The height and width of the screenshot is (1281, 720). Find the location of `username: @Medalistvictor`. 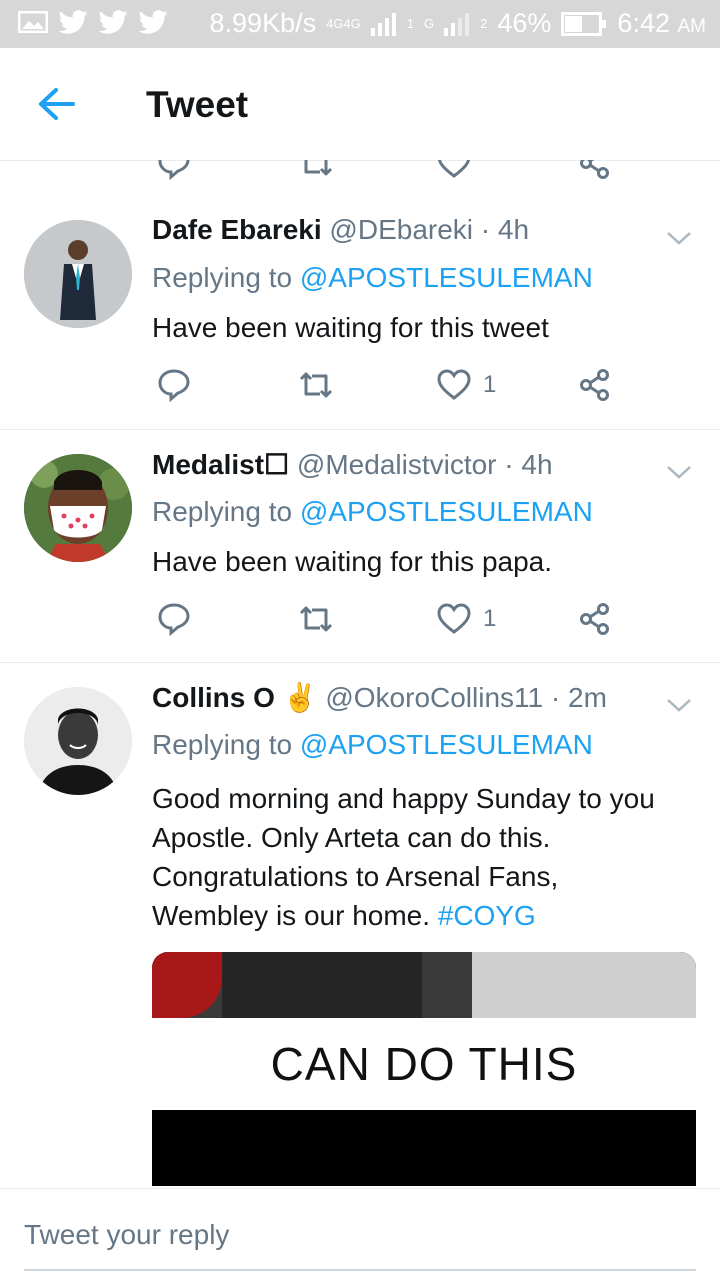

username: @Medalistvictor is located at coordinates (397, 464).